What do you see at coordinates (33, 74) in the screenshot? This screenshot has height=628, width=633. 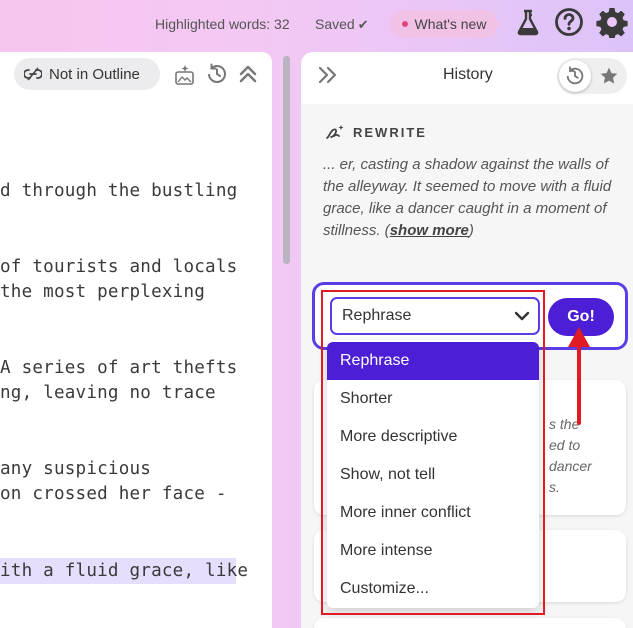 I see `unlink-icon` at bounding box center [33, 74].